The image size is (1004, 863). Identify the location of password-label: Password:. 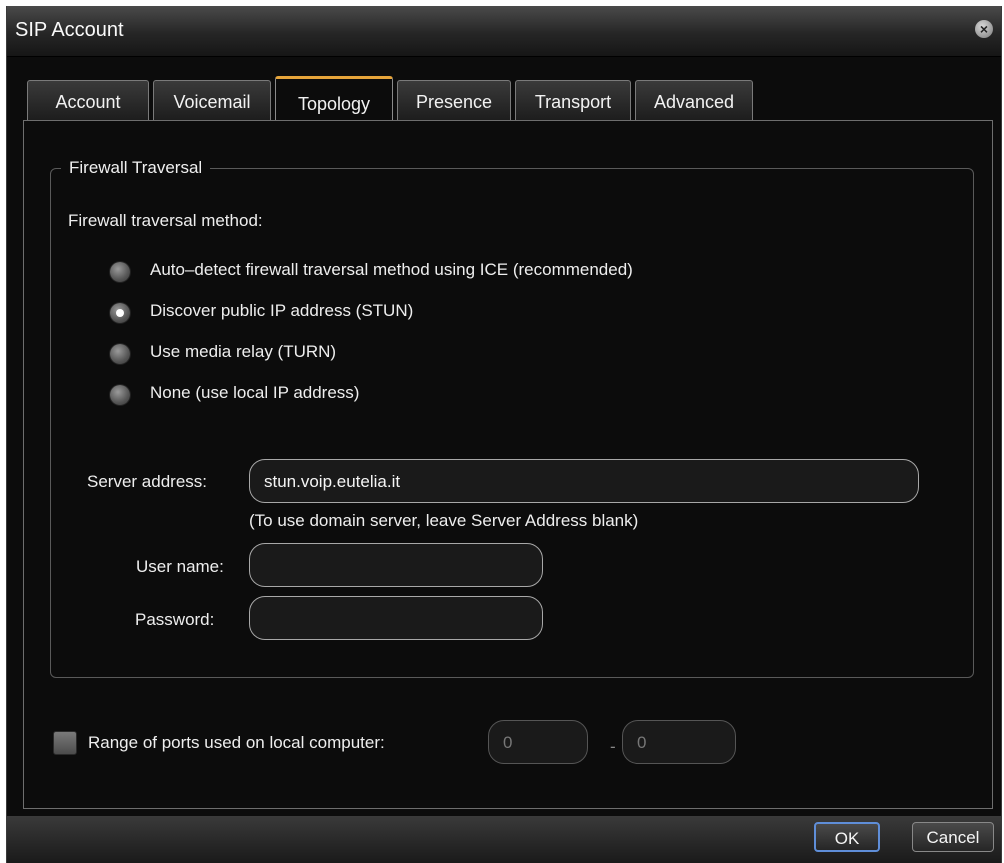
(175, 619).